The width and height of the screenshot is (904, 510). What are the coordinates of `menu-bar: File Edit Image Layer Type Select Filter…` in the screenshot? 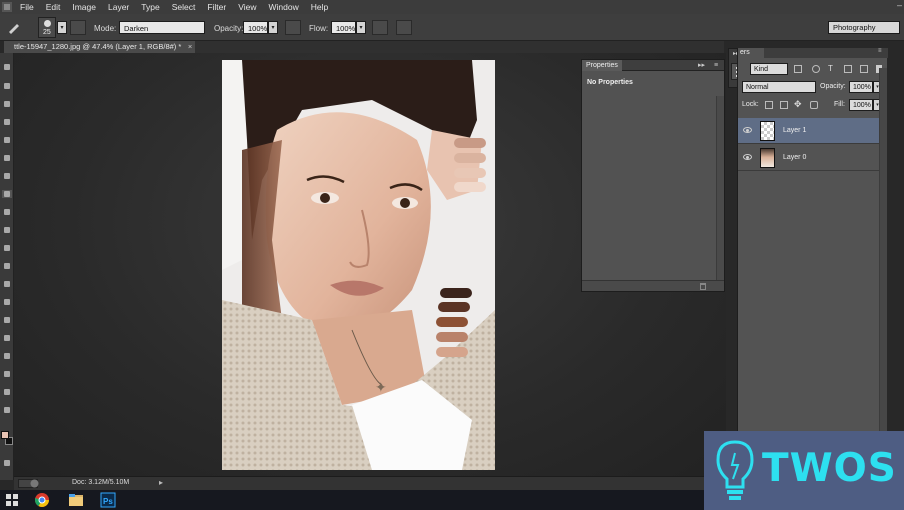 It's located at (452, 7).